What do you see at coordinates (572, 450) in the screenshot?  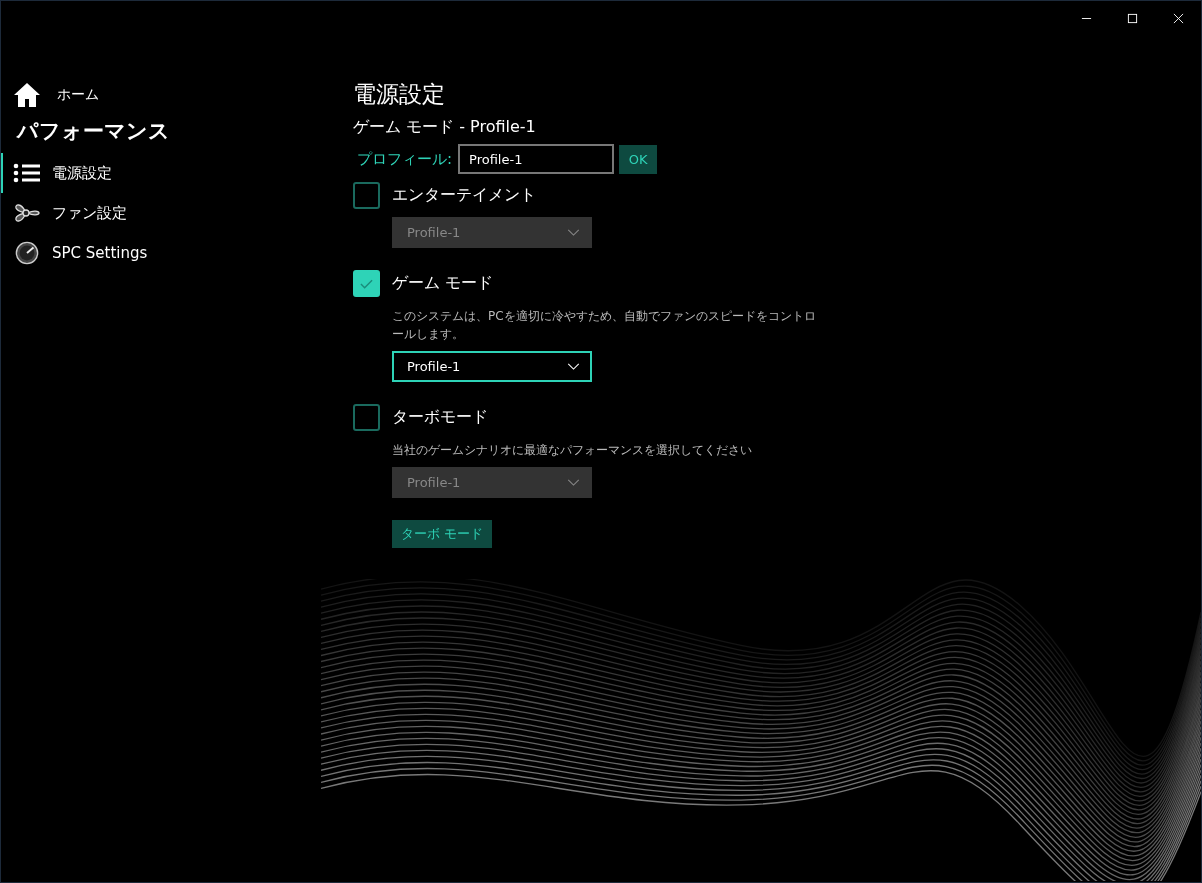 I see `option-description: 当社のゲームシナリオに最適なパフォーマンスを選択してください` at bounding box center [572, 450].